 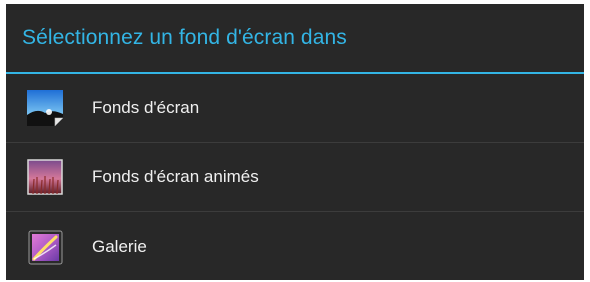 I want to click on wallpapers-icon, so click(x=45, y=108).